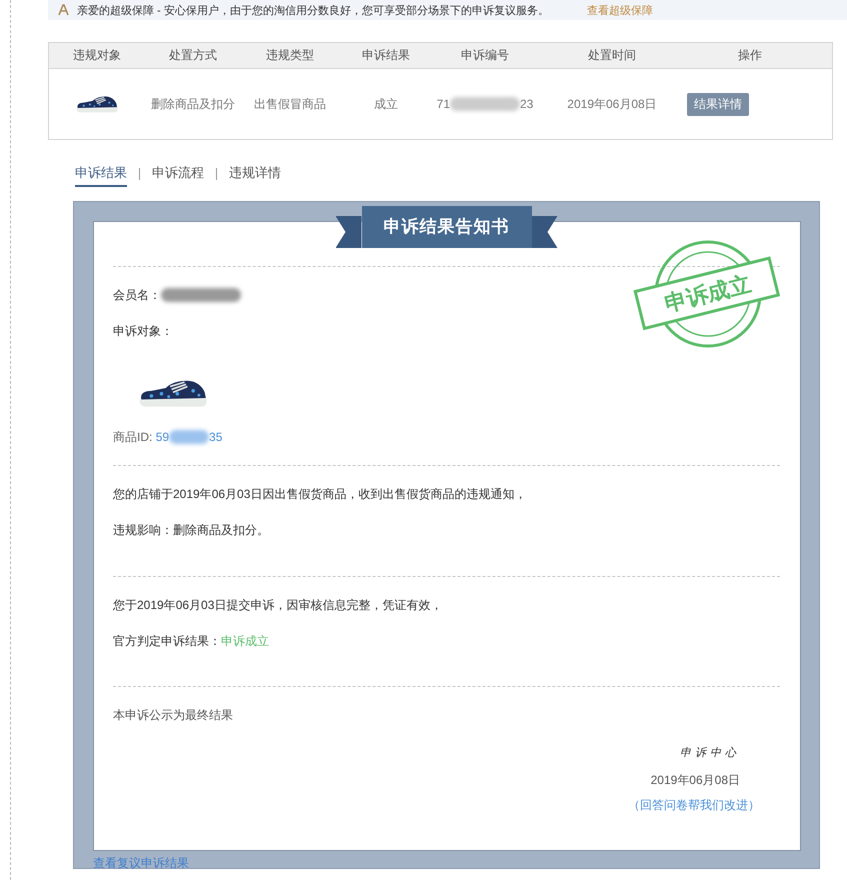 This screenshot has width=847, height=880. Describe the element at coordinates (137, 295) in the screenshot. I see `member-label: 会员名：` at that location.